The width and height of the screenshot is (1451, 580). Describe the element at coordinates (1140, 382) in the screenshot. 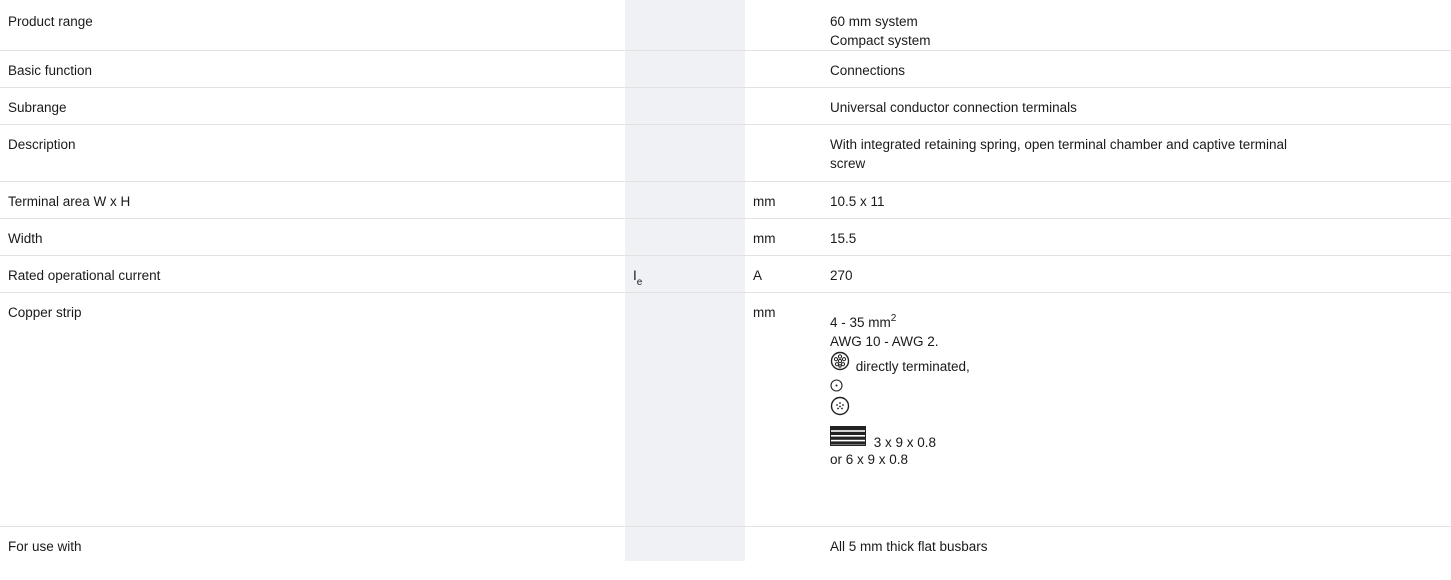

I see `cu-solid-line` at that location.